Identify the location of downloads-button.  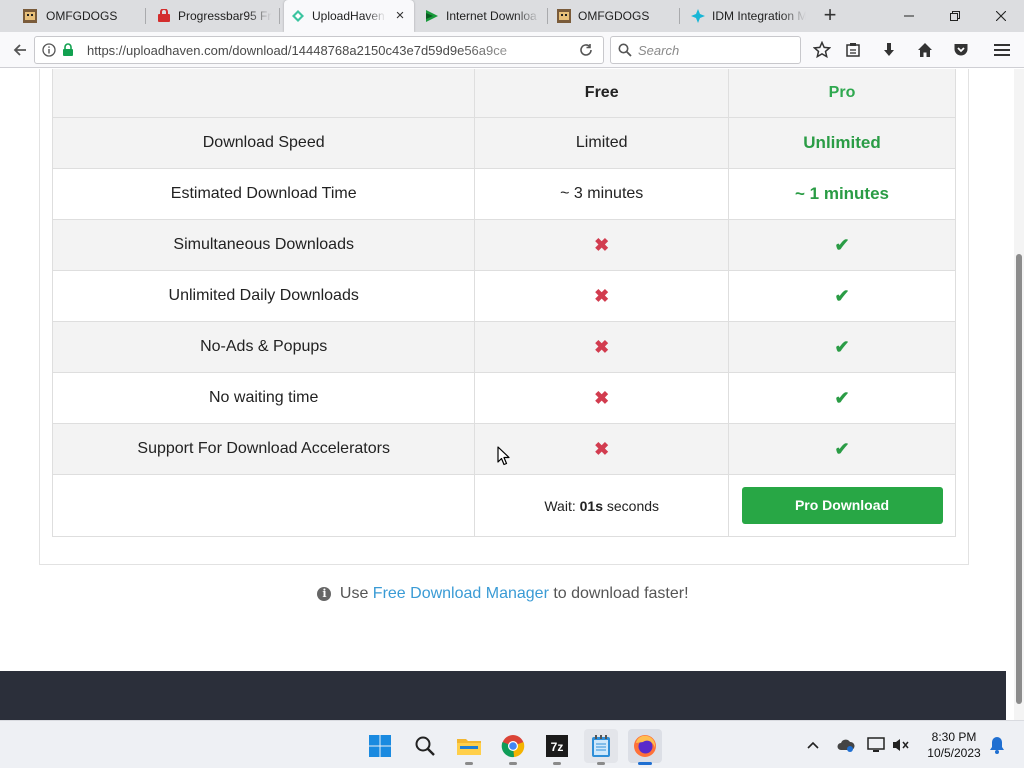
(889, 50).